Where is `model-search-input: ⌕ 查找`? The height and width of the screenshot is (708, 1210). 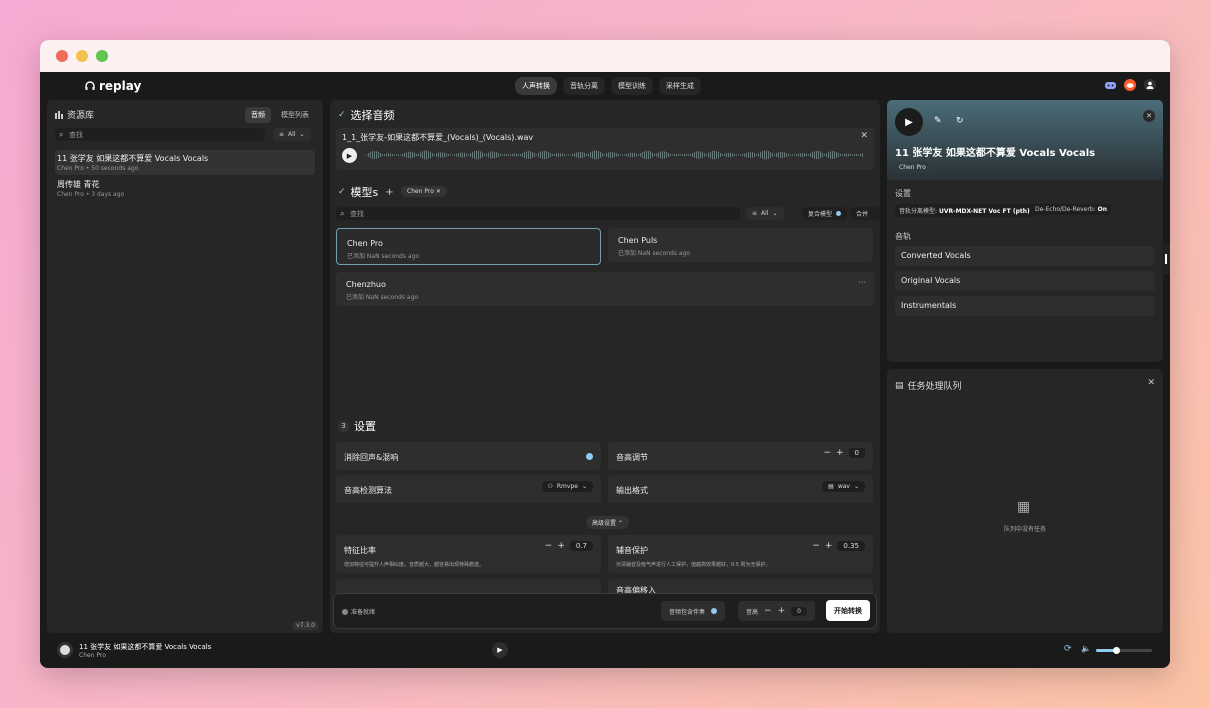 model-search-input: ⌕ 查找 is located at coordinates (538, 213).